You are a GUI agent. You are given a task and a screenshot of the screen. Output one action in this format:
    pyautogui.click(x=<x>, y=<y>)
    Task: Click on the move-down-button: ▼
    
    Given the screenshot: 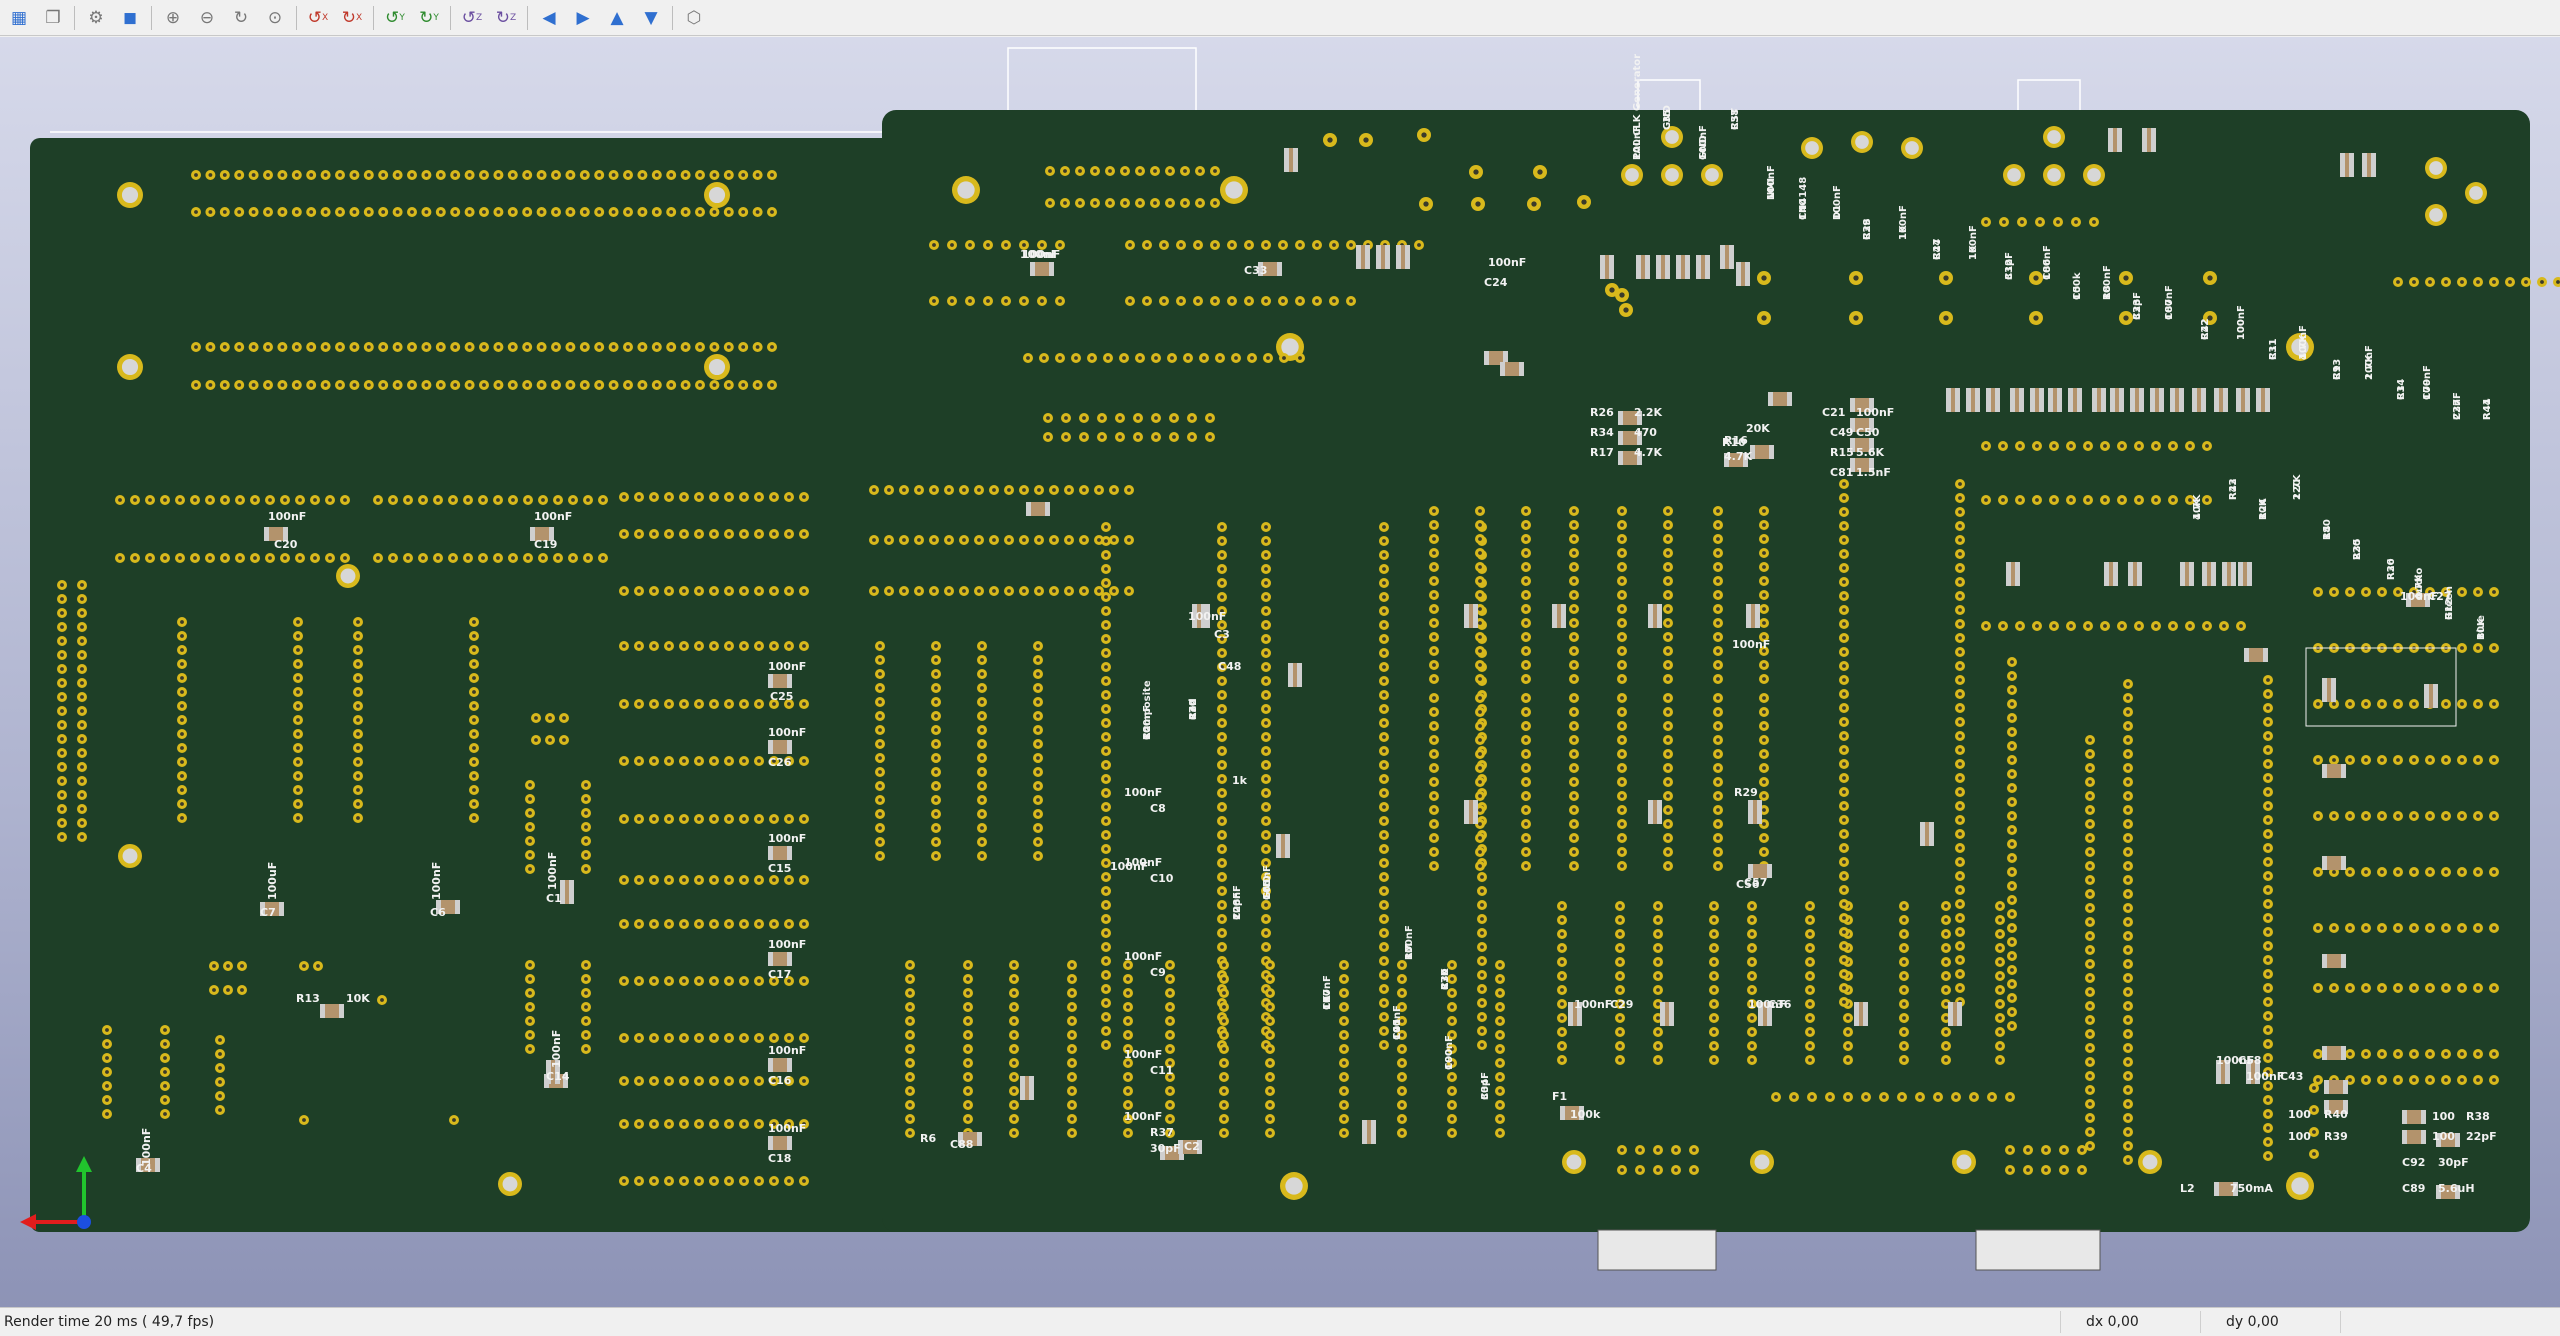 What is the action you would take?
    pyautogui.click(x=651, y=18)
    